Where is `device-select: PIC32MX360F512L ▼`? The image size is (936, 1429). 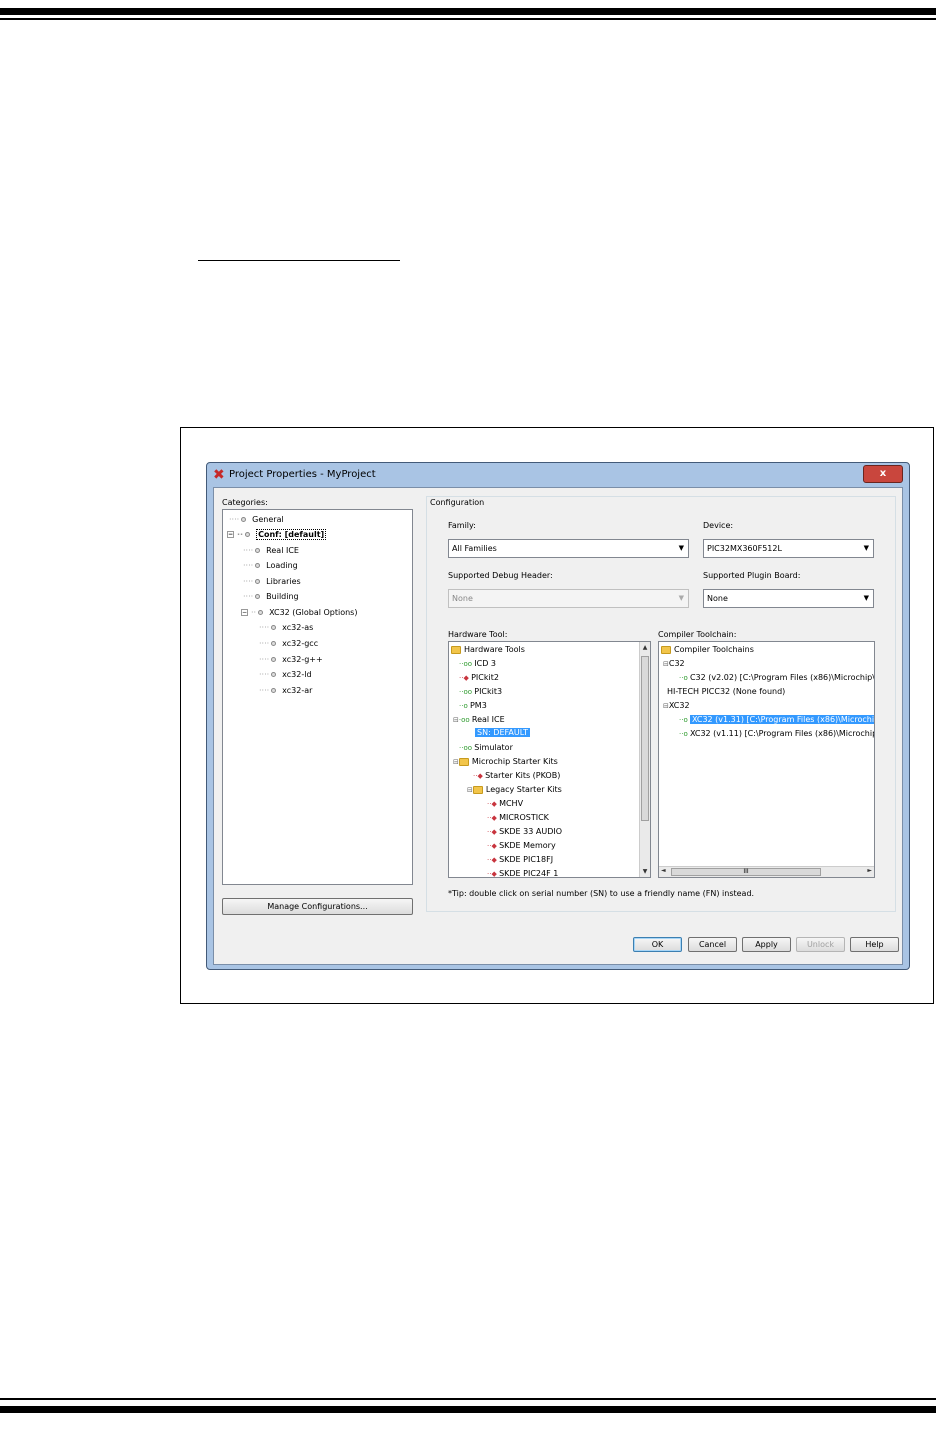 device-select: PIC32MX360F512L ▼ is located at coordinates (788, 548).